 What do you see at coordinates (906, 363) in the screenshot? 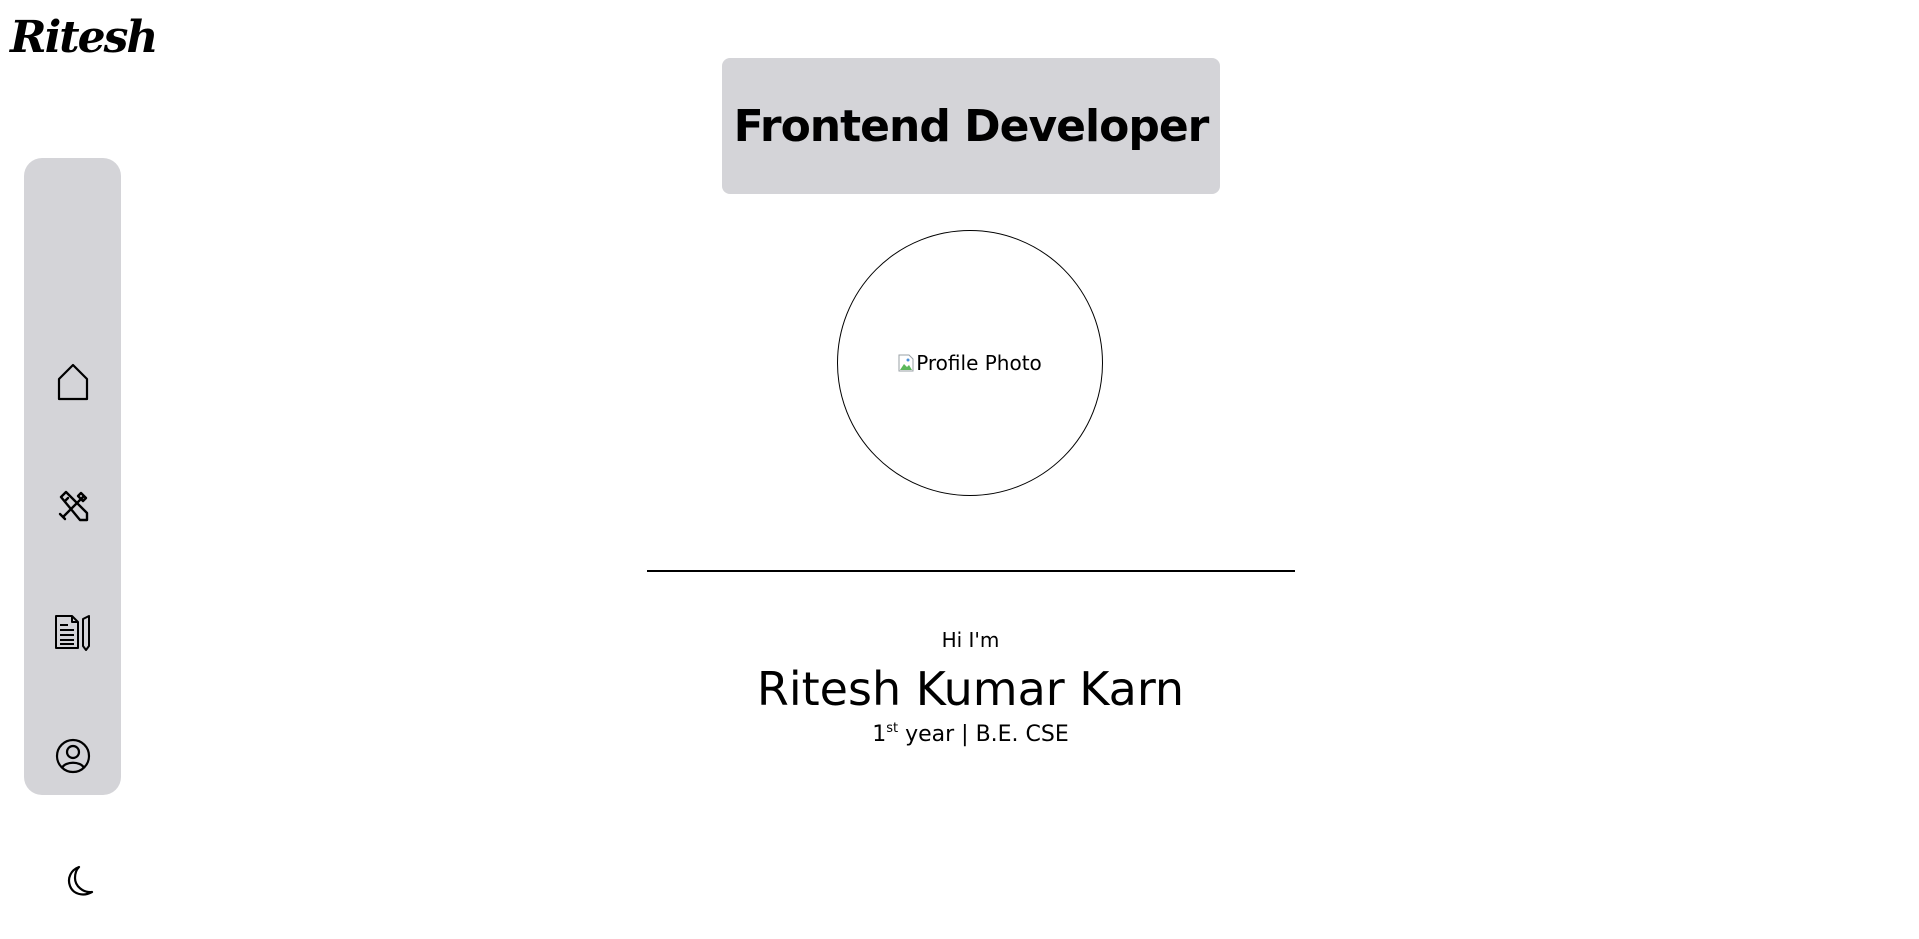
I see `broken-image-icon` at bounding box center [906, 363].